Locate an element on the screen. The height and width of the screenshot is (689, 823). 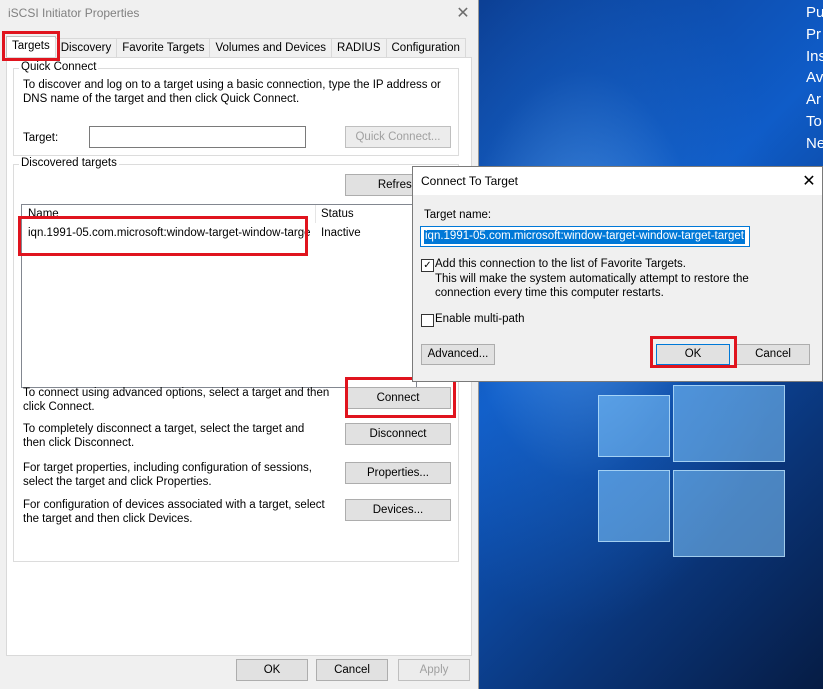
description-line: select the target and click Properties. is located at coordinates (117, 481).